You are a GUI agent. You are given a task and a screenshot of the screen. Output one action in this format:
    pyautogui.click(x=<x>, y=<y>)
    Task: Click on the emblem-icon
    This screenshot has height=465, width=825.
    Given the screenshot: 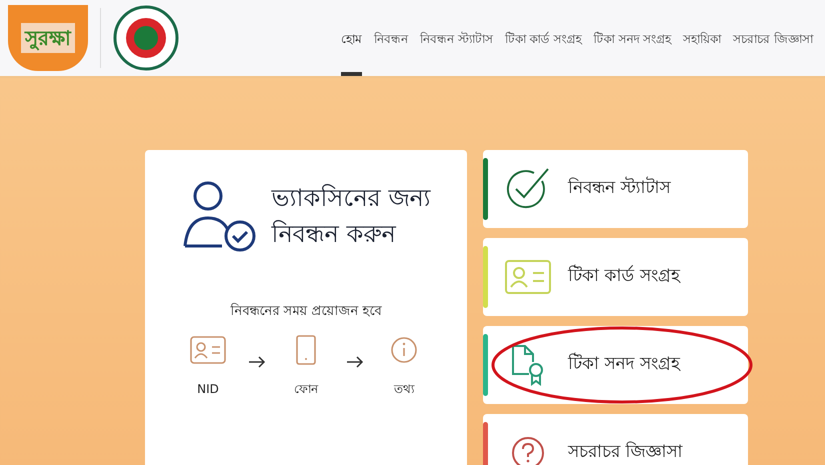 What is the action you would take?
    pyautogui.click(x=146, y=38)
    